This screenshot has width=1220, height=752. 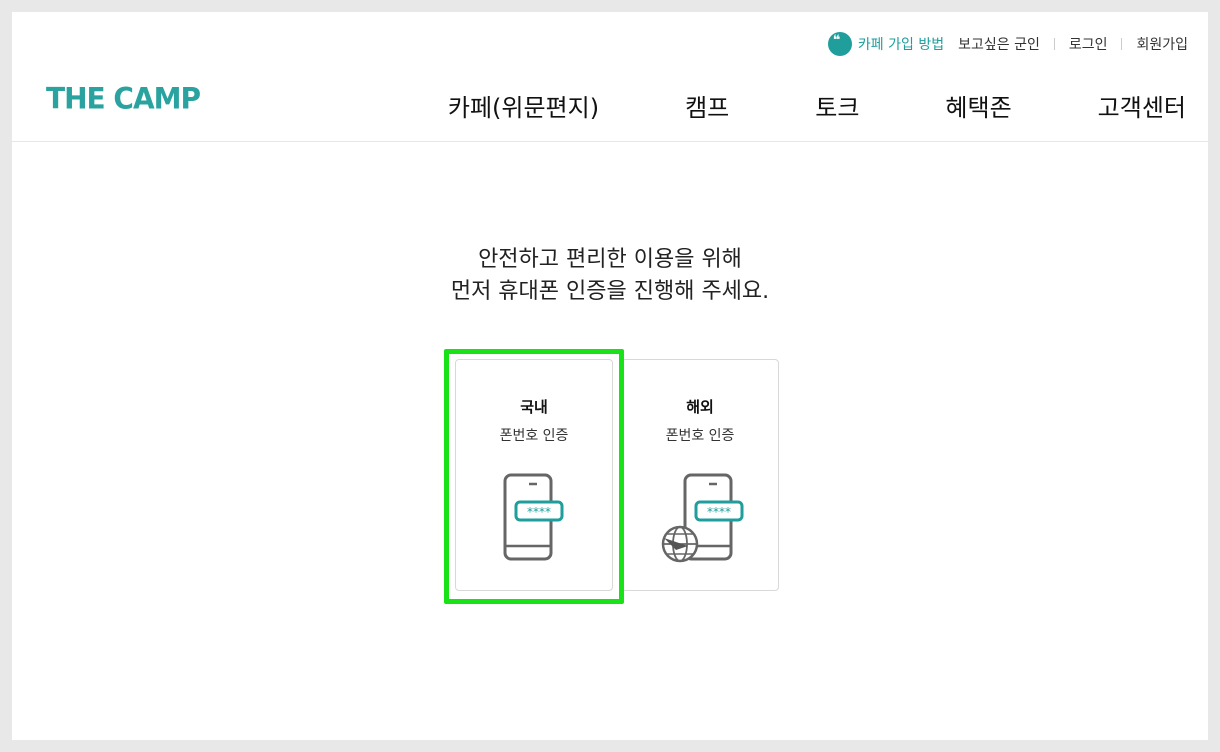 I want to click on util-link-signup: 회원가입, so click(x=1162, y=44).